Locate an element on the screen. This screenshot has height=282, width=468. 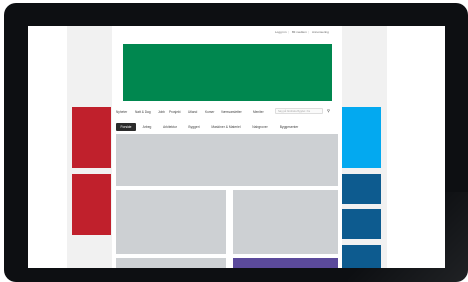
tab-nabgrover: Nabgrover is located at coordinates (260, 127).